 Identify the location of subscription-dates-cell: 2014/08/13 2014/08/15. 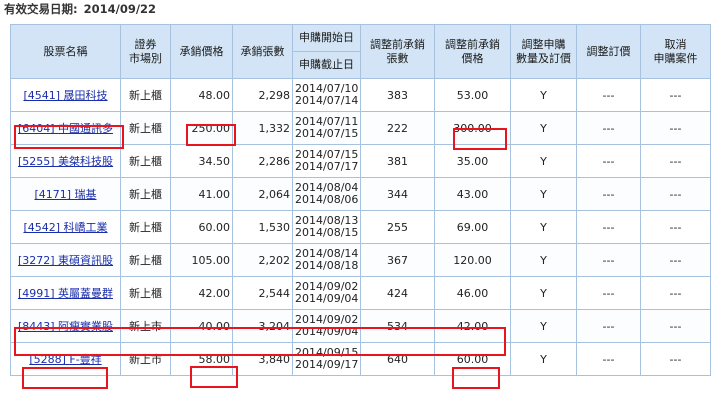
(326, 227).